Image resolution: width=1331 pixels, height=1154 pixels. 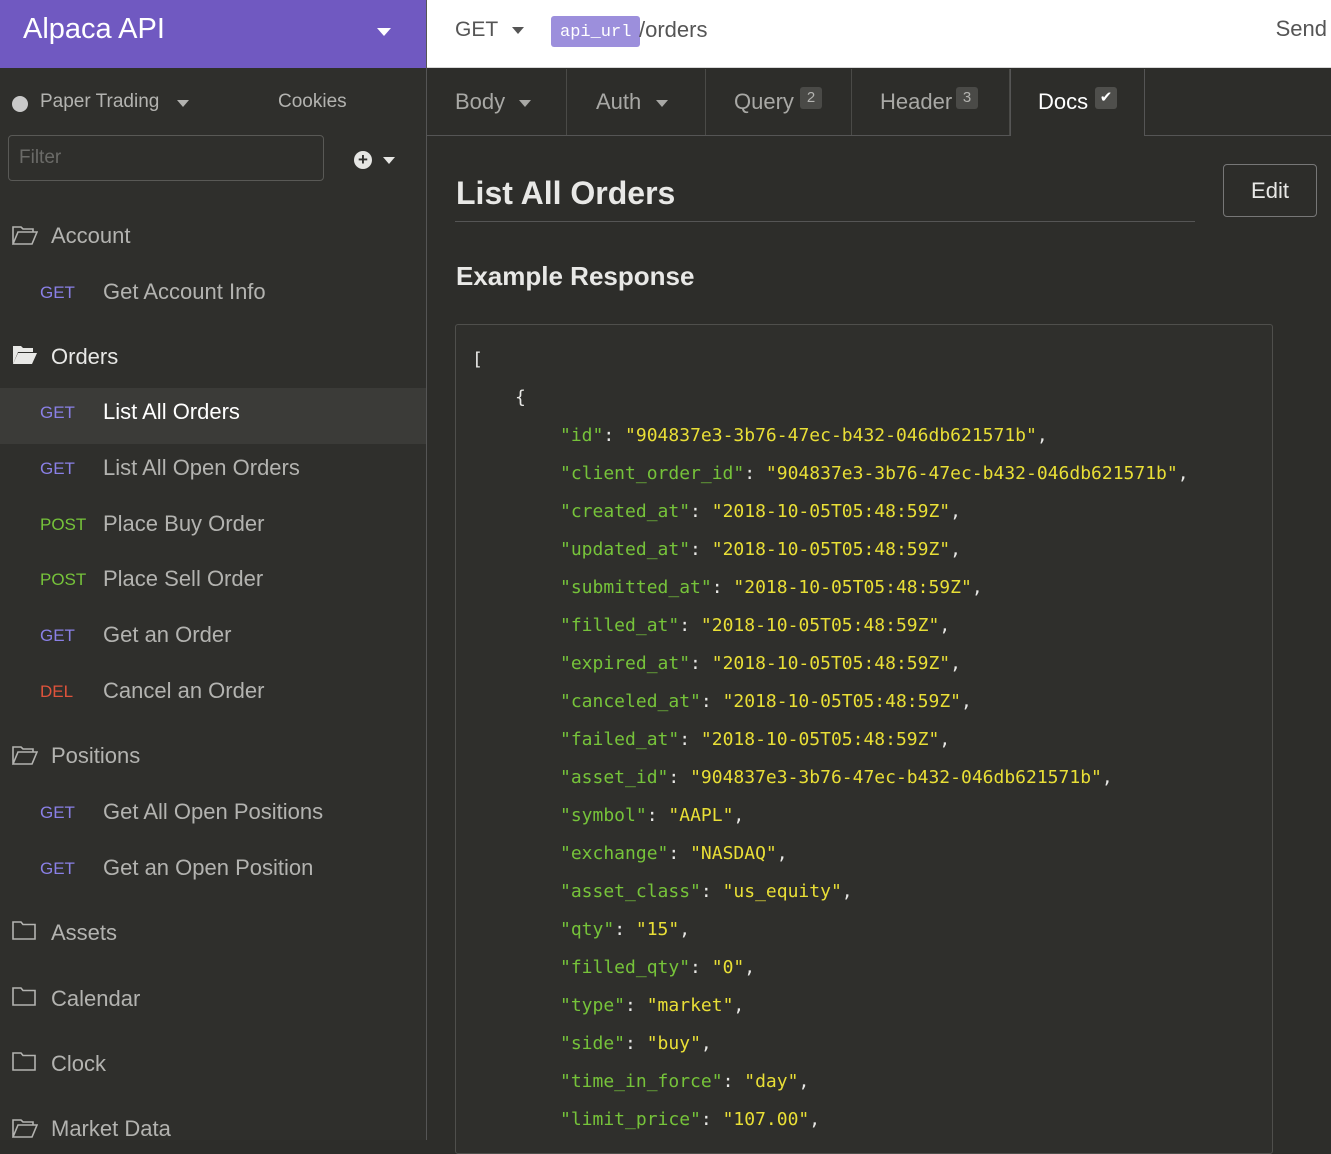 I want to click on tab-label: Body, so click(x=480, y=101).